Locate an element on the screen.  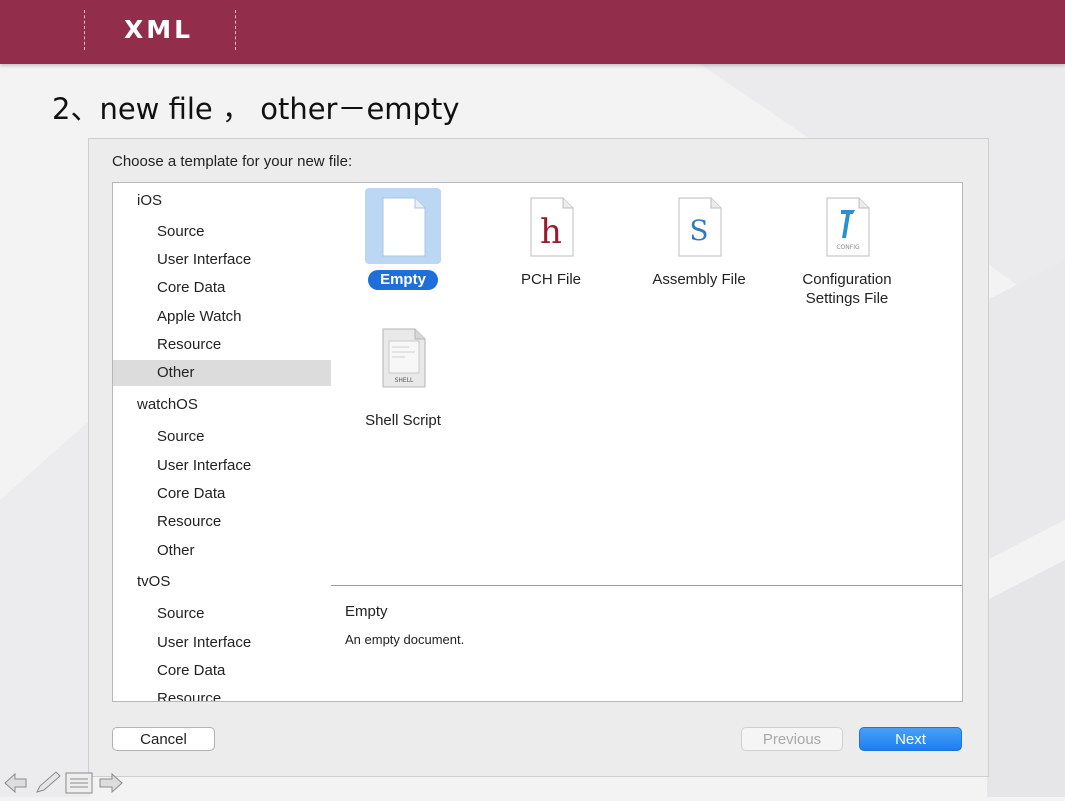
sidebar-item-tvos-core-data: Core Data is located at coordinates (222, 671).